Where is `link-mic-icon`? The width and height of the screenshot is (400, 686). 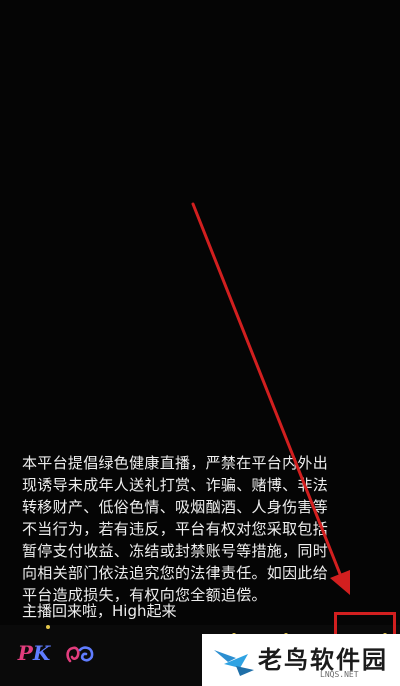
link-mic-icon is located at coordinates (80, 654).